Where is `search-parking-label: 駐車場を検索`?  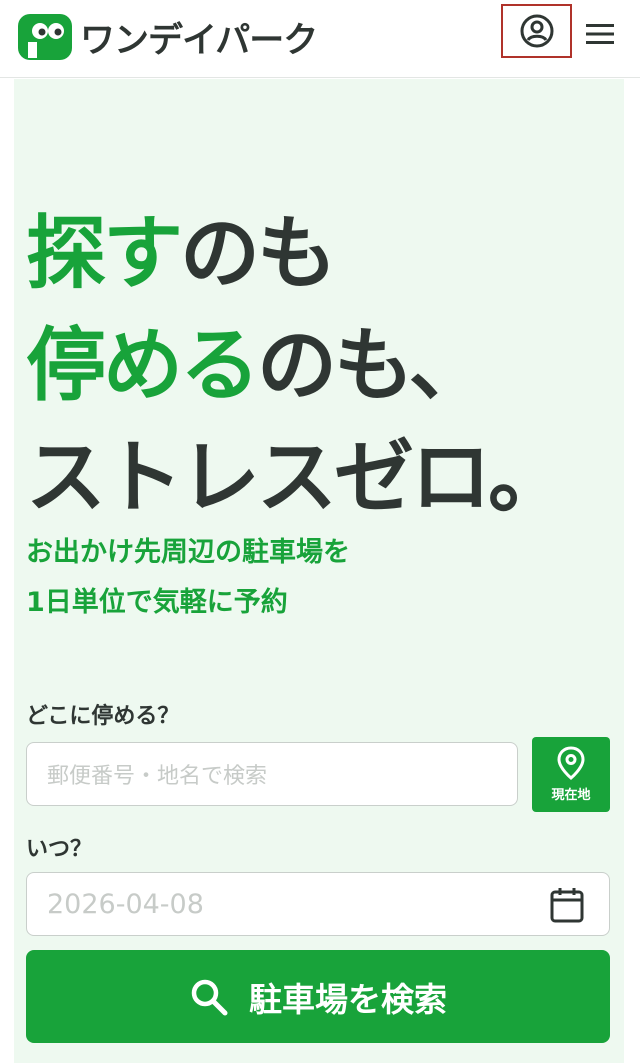
search-parking-label: 駐車場を検索 is located at coordinates (348, 999).